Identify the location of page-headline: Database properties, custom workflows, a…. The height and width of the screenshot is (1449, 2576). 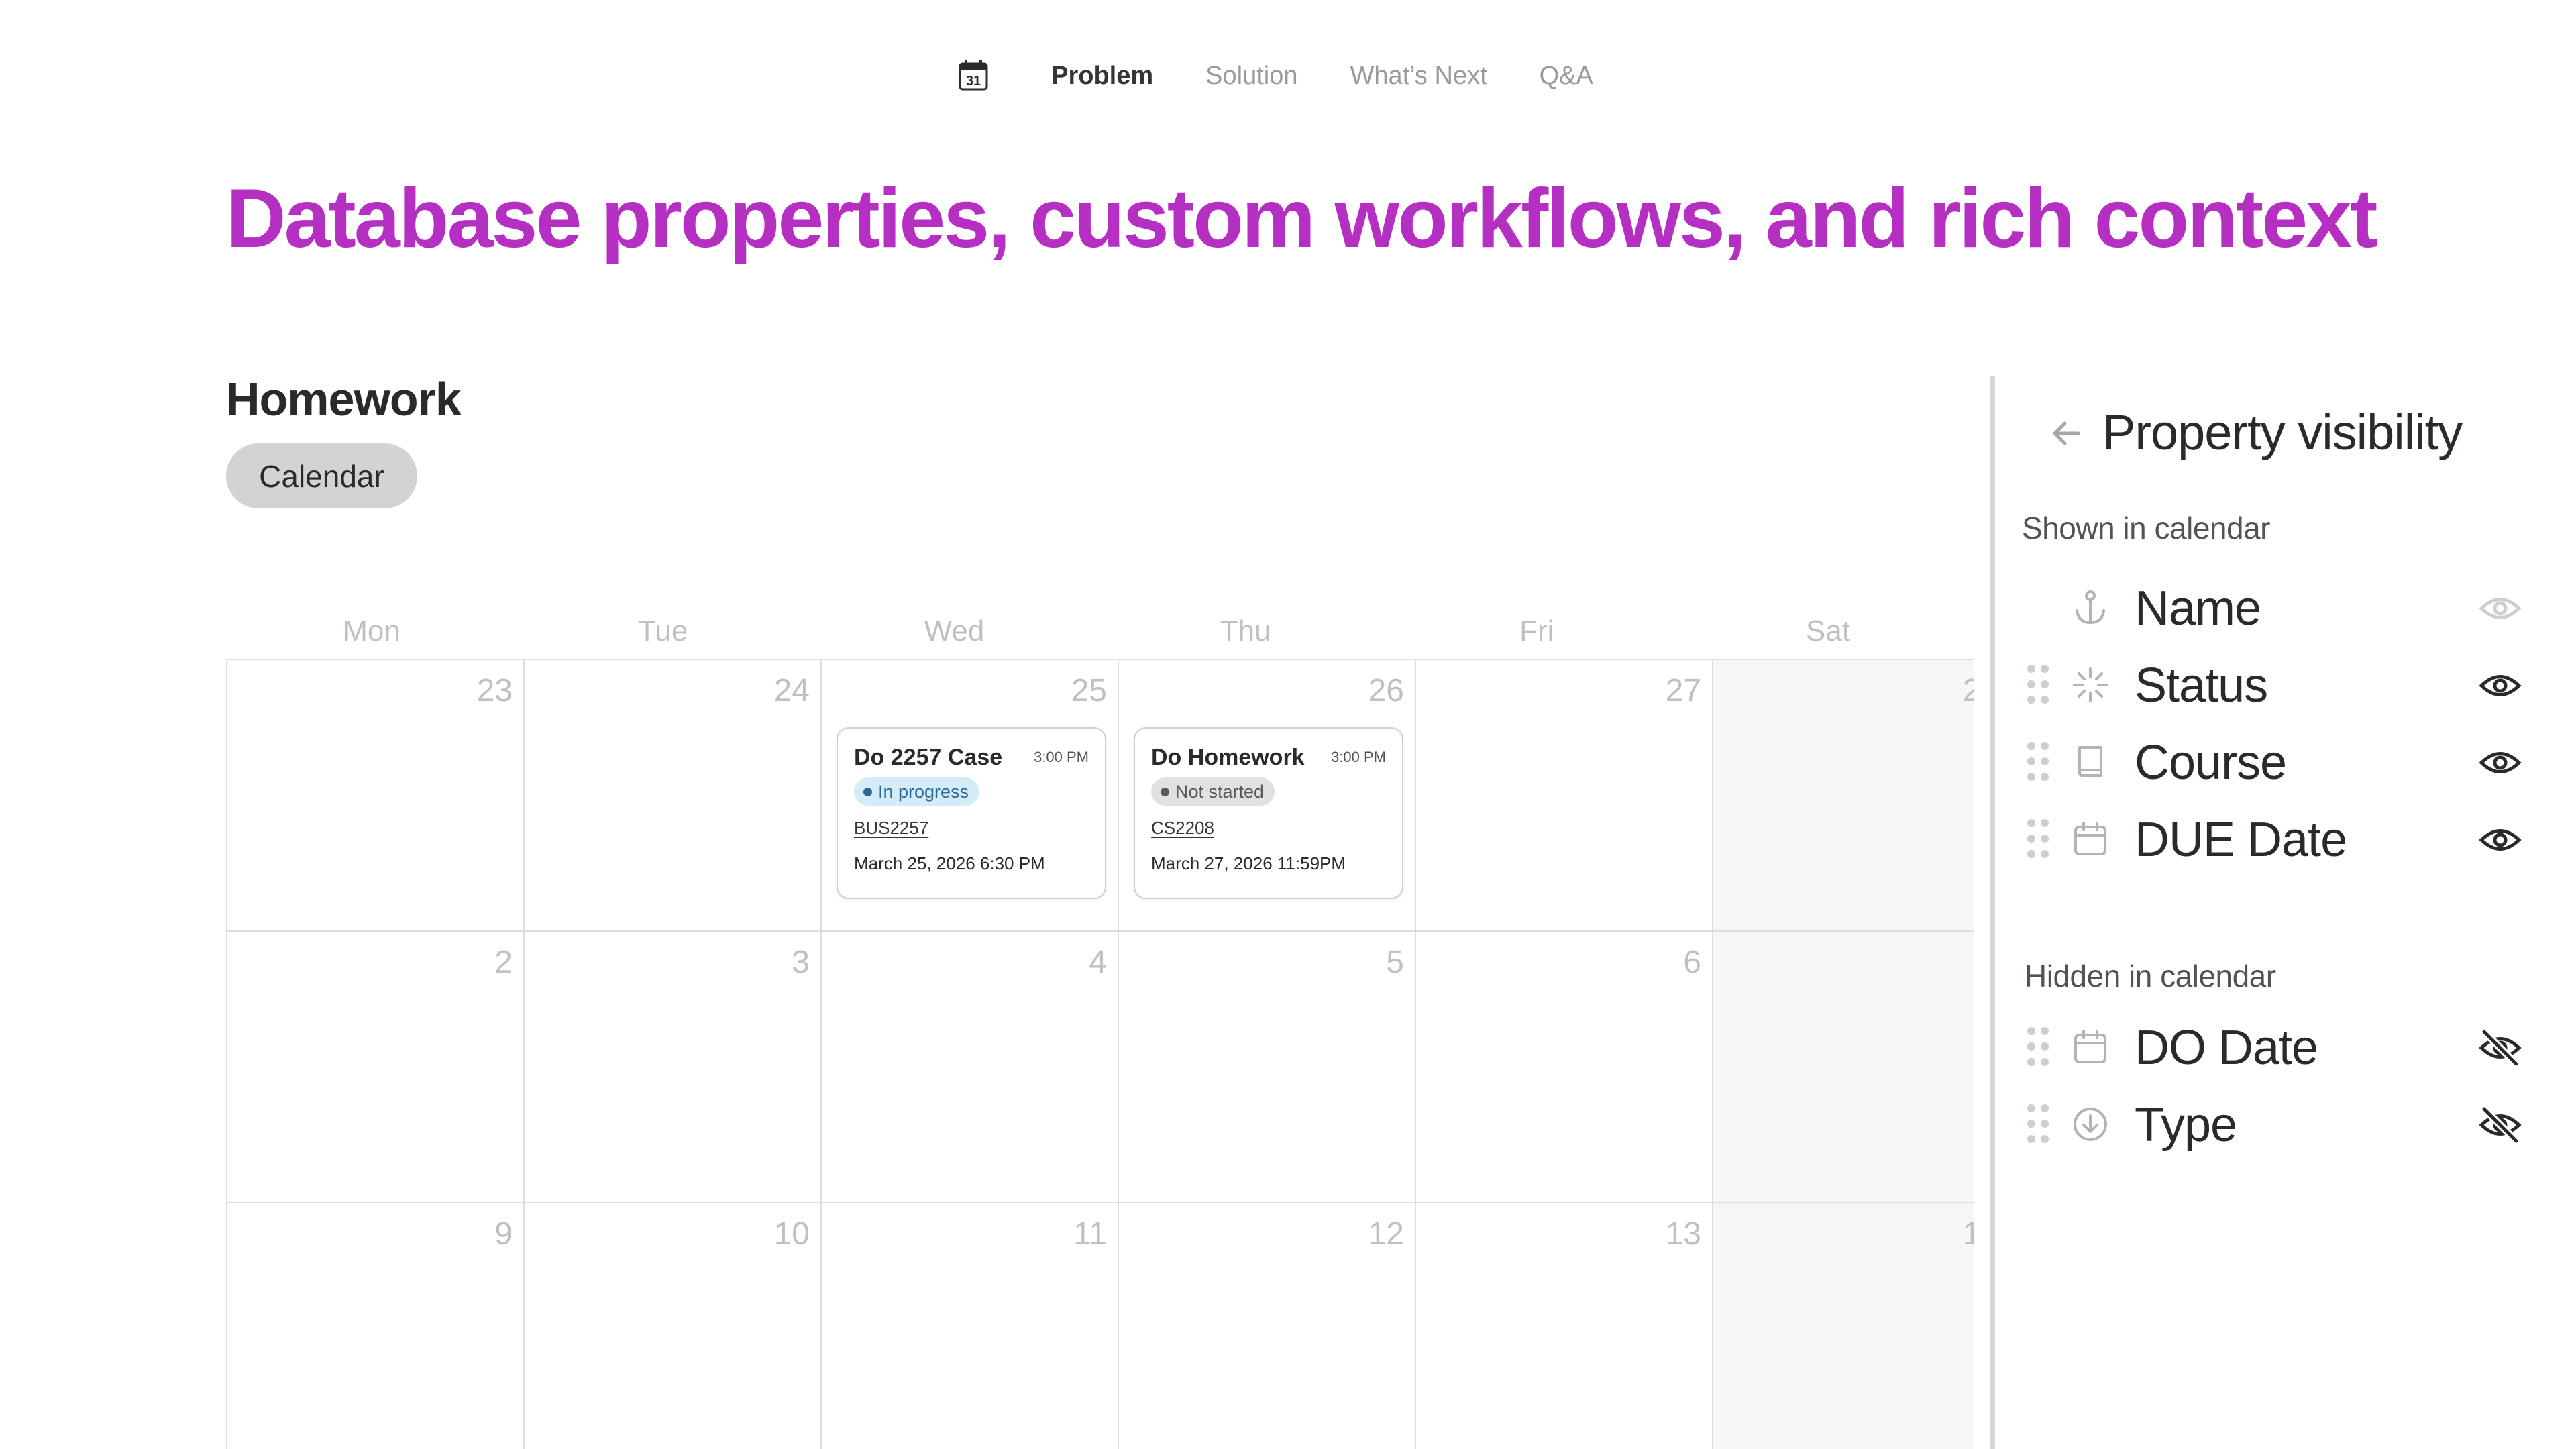
(1301, 218).